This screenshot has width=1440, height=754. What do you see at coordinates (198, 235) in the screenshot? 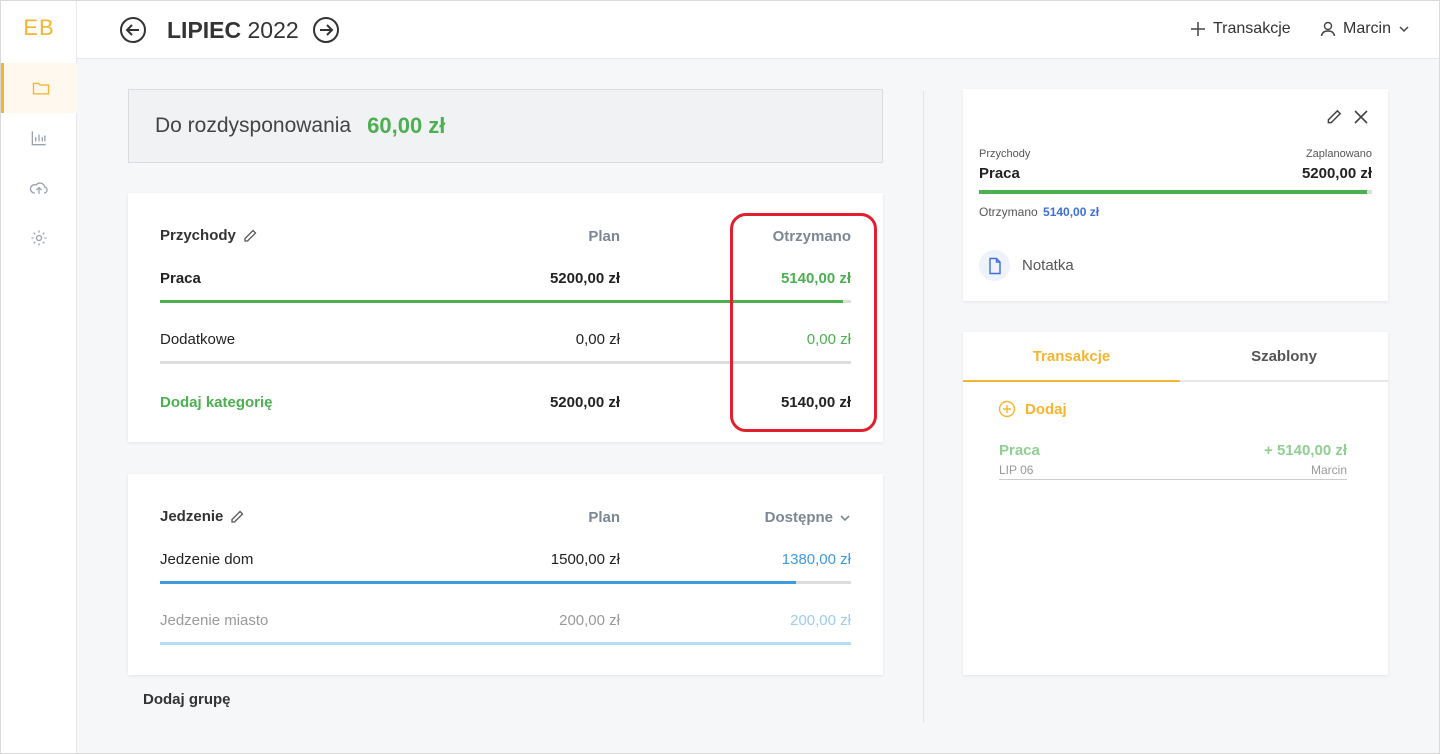
I see `income-title-text: Przychody` at bounding box center [198, 235].